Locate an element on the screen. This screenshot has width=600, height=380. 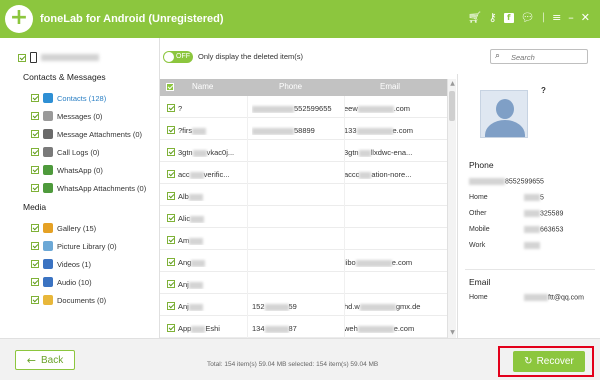
table-row: Alic is located at coordinates (303, 218).